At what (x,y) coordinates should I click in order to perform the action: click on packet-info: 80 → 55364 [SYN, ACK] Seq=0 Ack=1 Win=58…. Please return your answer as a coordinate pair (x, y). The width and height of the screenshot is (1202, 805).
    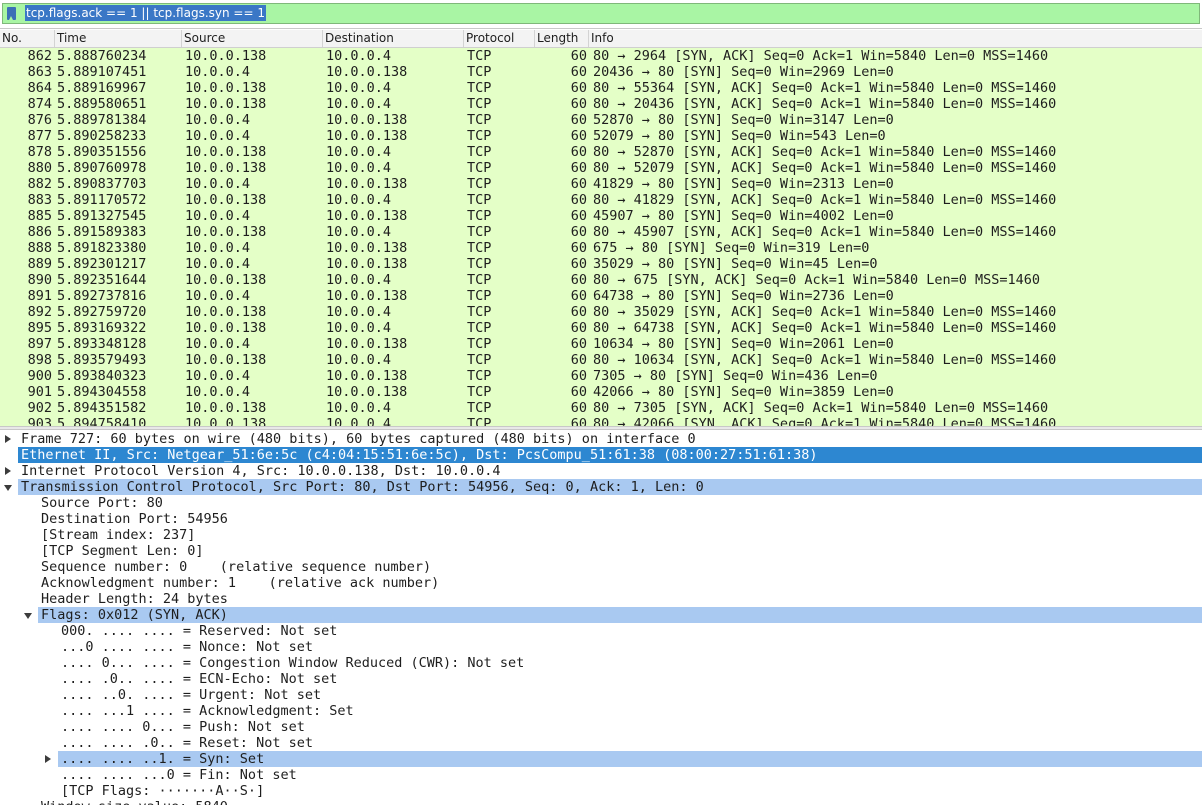
    Looking at the image, I should click on (825, 88).